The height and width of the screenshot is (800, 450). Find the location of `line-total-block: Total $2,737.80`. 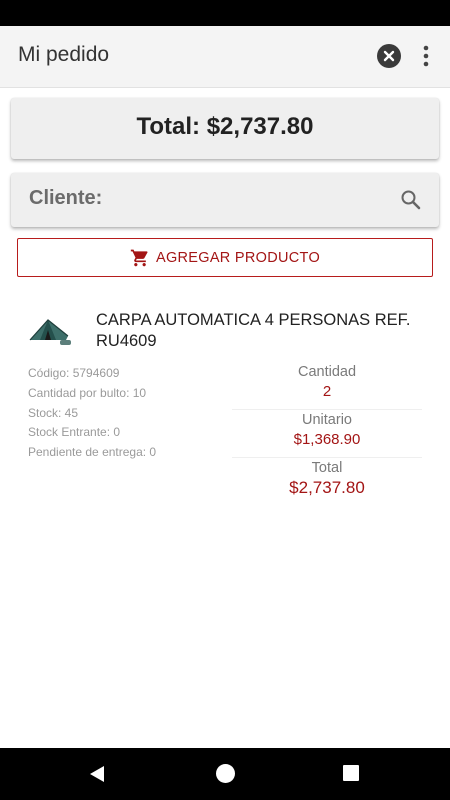

line-total-block: Total $2,737.80 is located at coordinates (327, 482).